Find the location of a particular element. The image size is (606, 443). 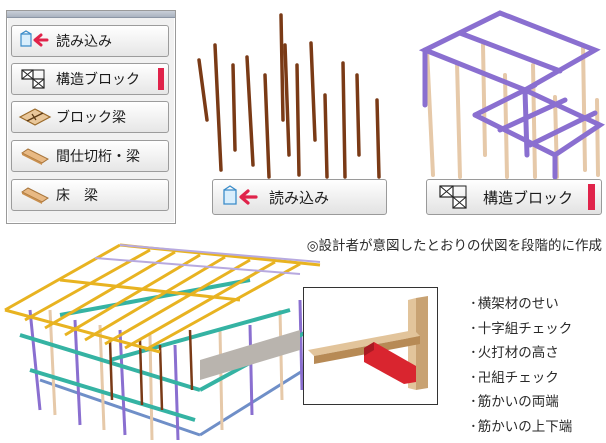

menu-item-load: 読み込み is located at coordinates (90, 41).